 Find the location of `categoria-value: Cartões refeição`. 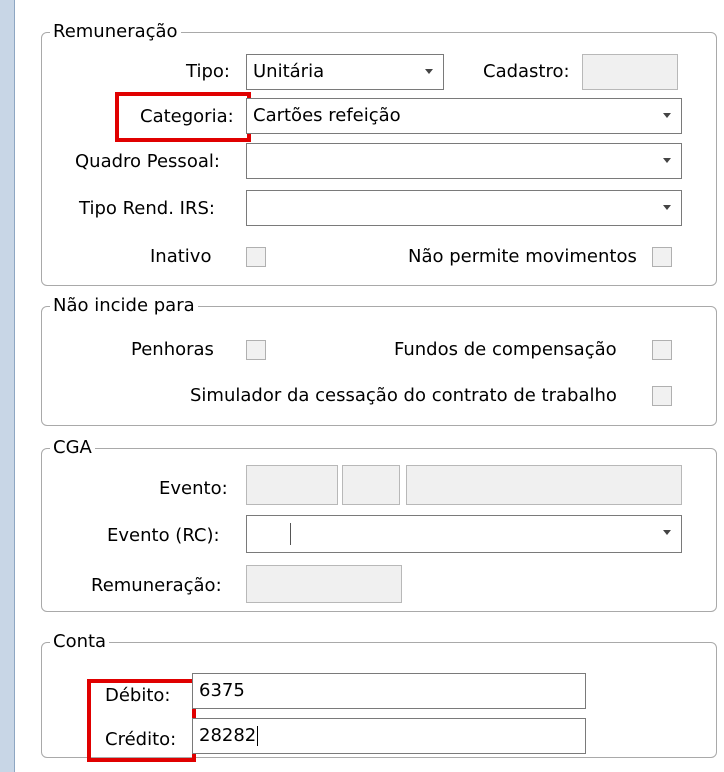

categoria-value: Cartões refeição is located at coordinates (327, 115).